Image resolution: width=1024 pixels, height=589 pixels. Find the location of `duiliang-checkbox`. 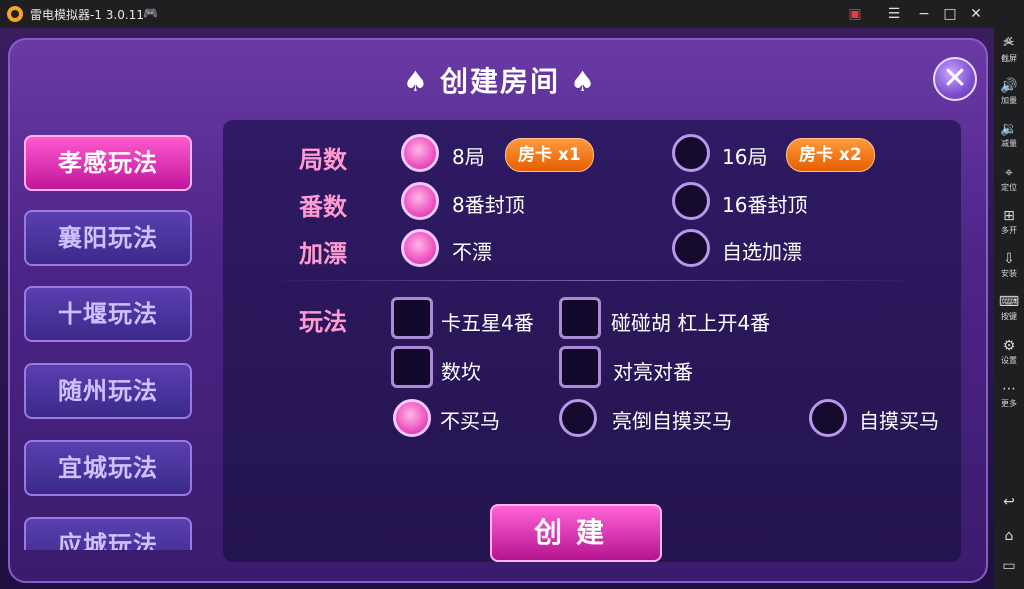

duiliang-checkbox is located at coordinates (580, 367).